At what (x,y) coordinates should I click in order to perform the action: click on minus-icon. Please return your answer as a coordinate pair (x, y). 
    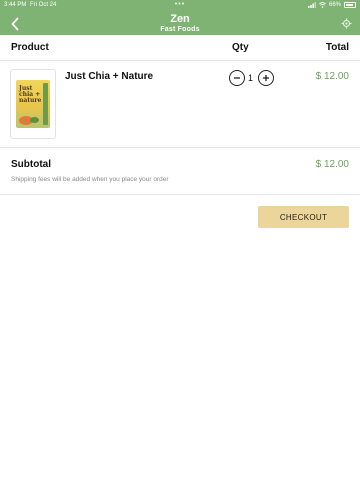
    Looking at the image, I should click on (237, 78).